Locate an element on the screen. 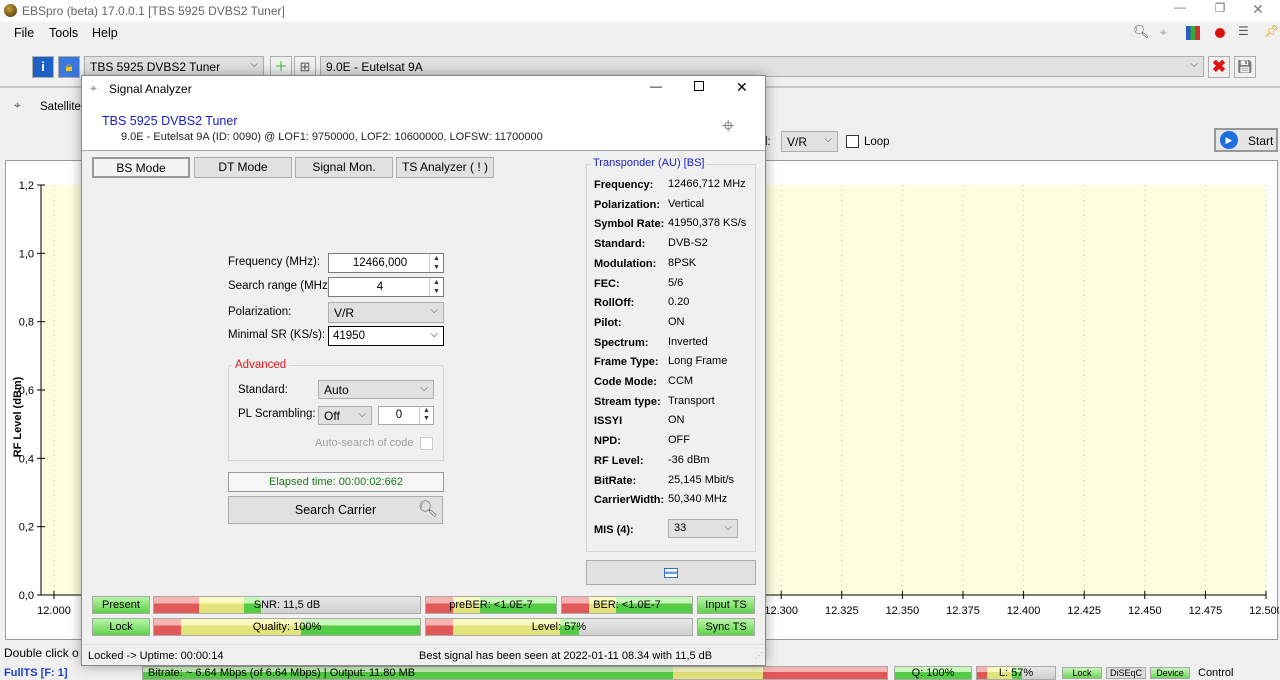 This screenshot has width=1280, height=680. scan-polarization-select: V/R ⌵ is located at coordinates (809, 141).